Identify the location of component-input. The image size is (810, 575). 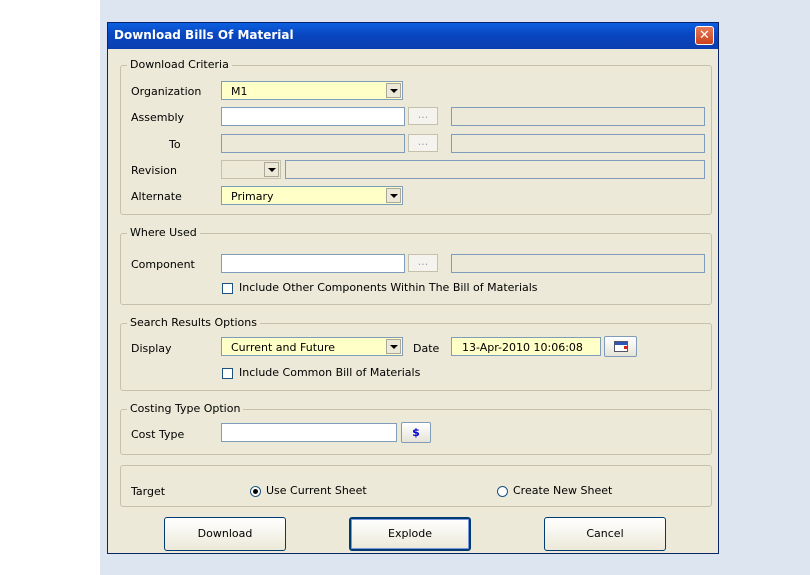
(313, 263).